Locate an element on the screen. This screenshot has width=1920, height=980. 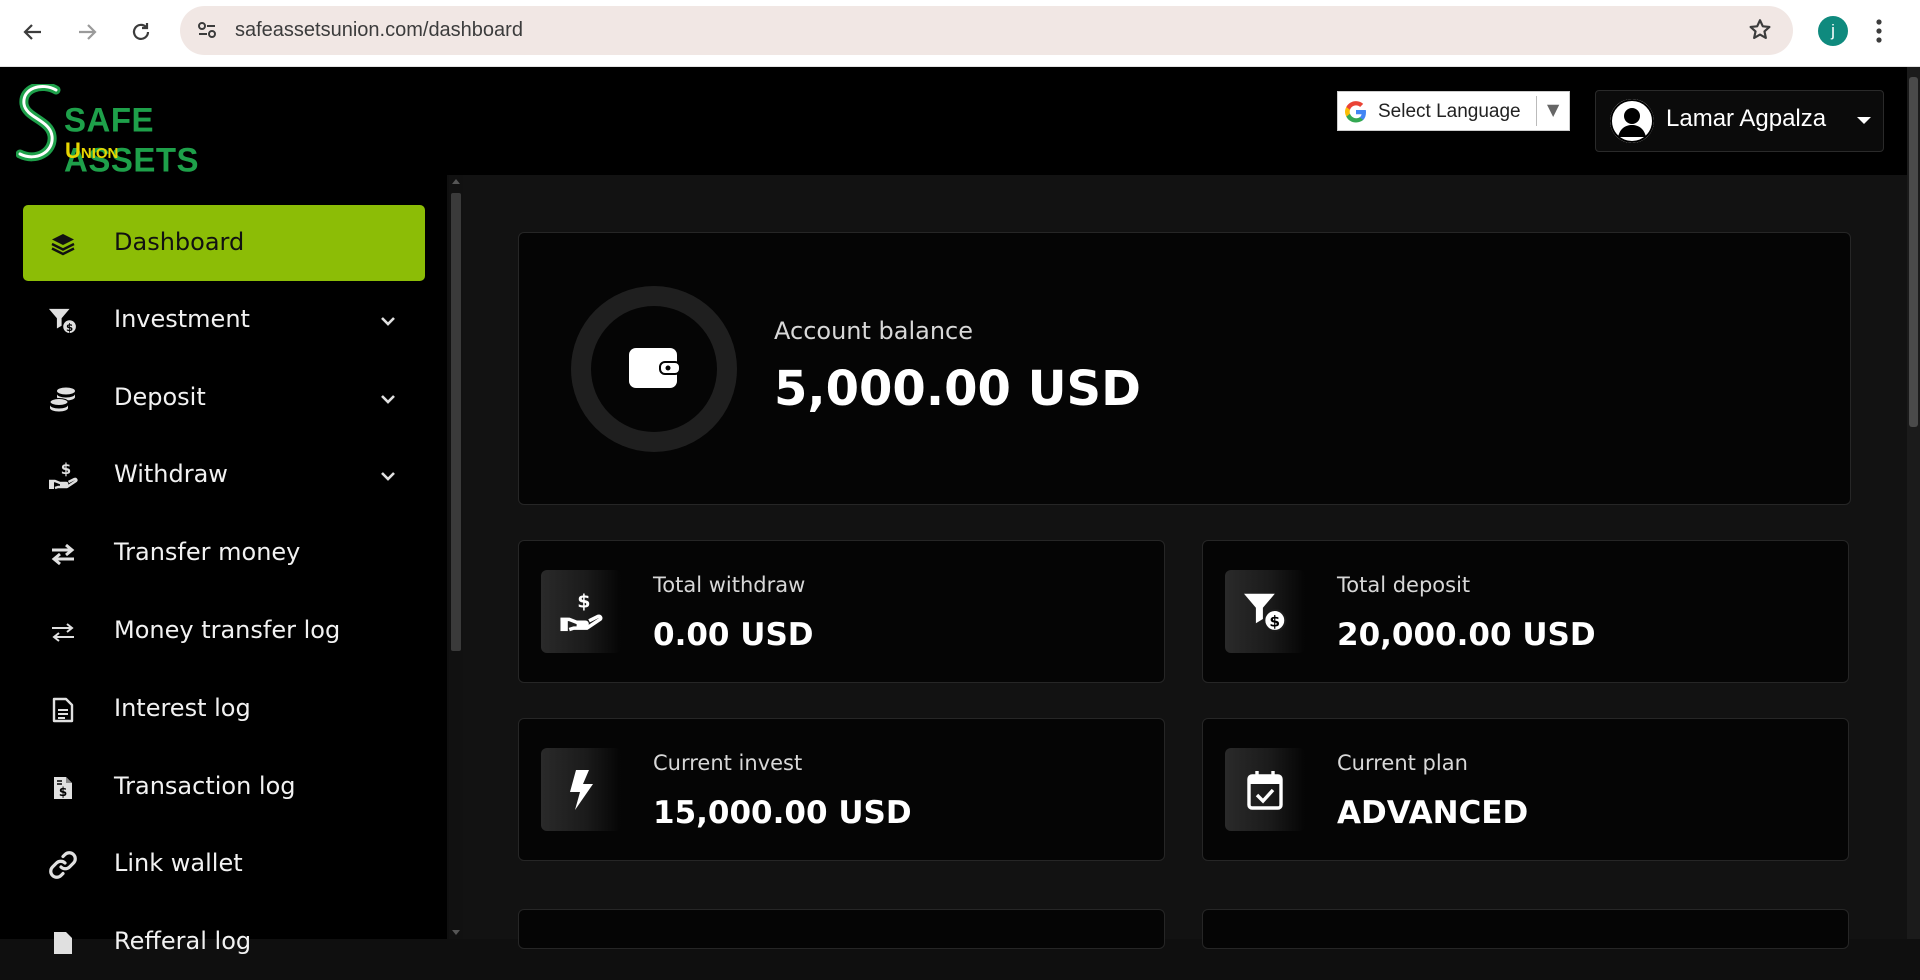
stat-value: 15,000.00 USD is located at coordinates (782, 813).